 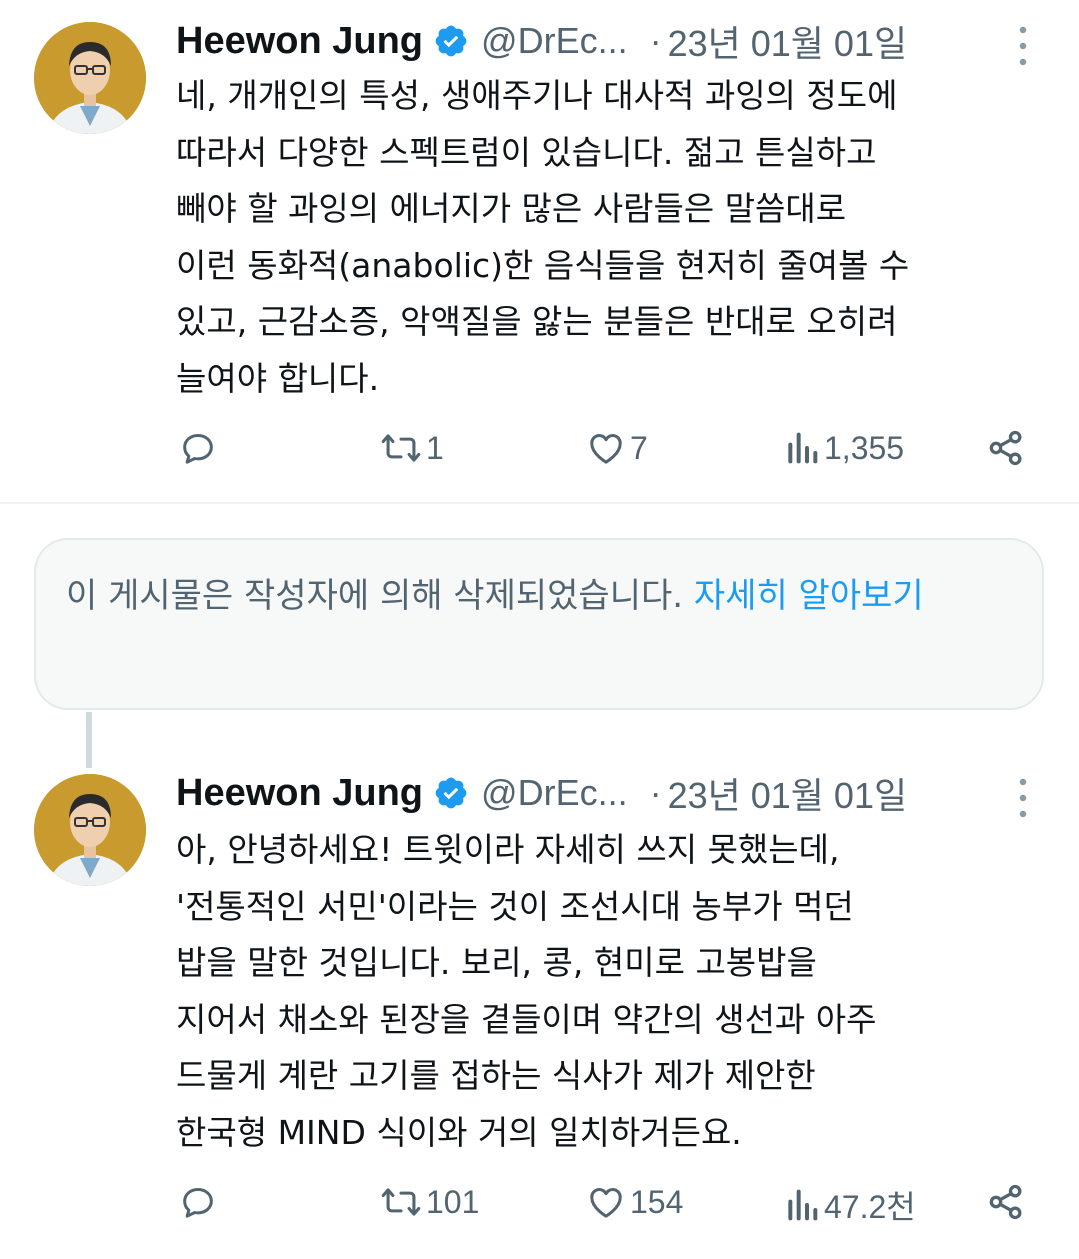 I want to click on retweet-count: 101, so click(x=453, y=1201).